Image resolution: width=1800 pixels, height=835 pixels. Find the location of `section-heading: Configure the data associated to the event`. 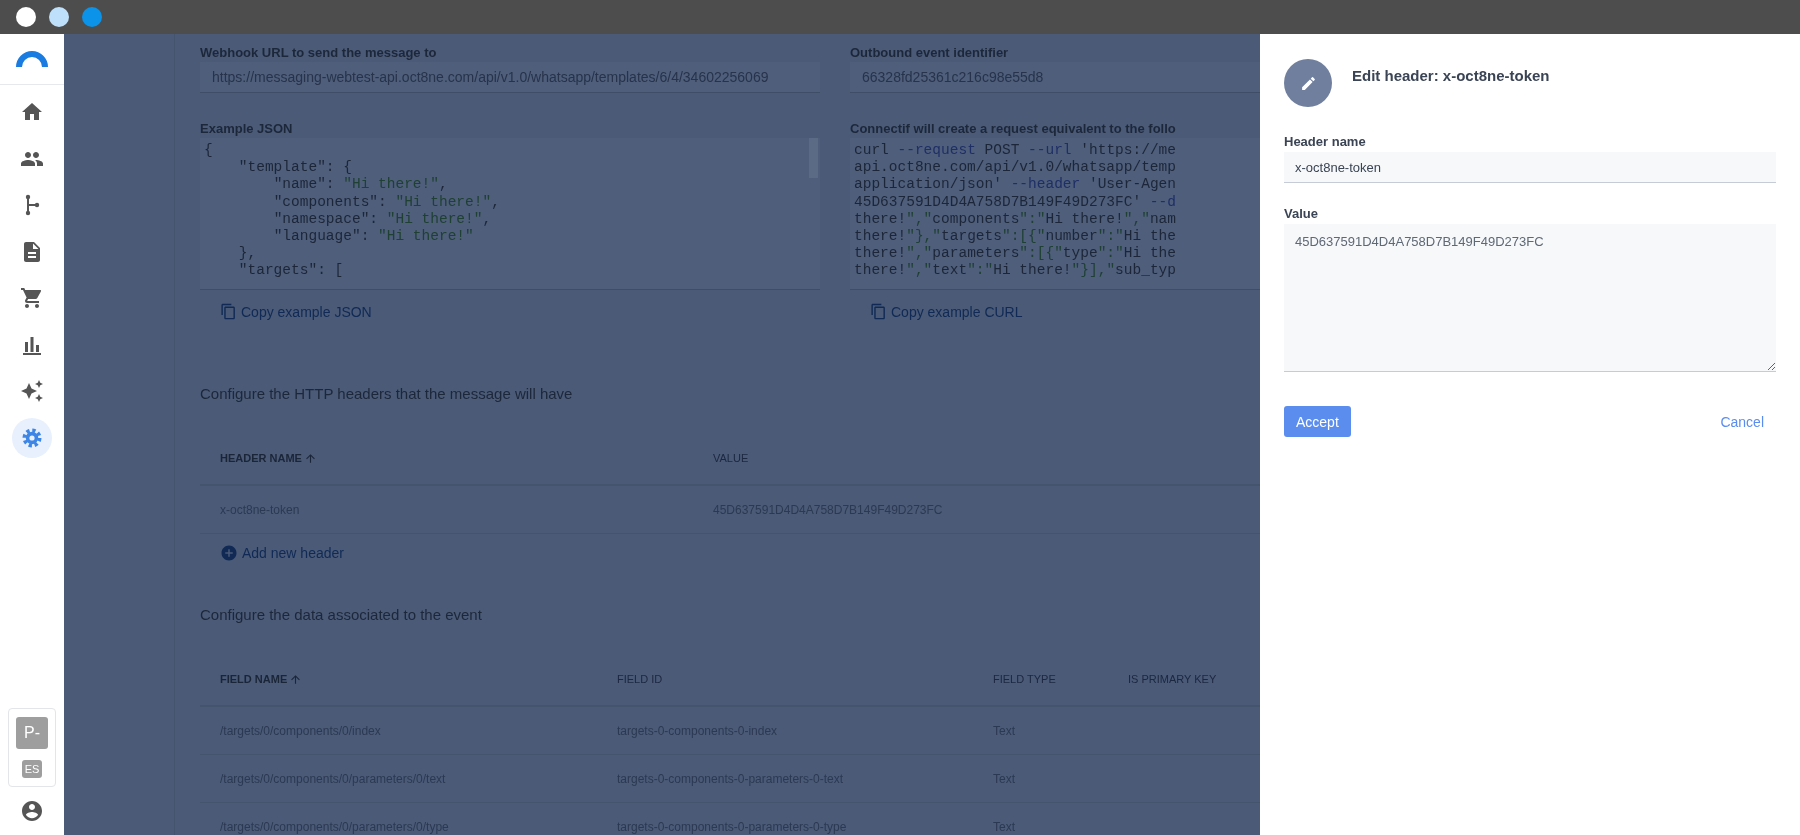

section-heading: Configure the data associated to the event is located at coordinates (341, 614).